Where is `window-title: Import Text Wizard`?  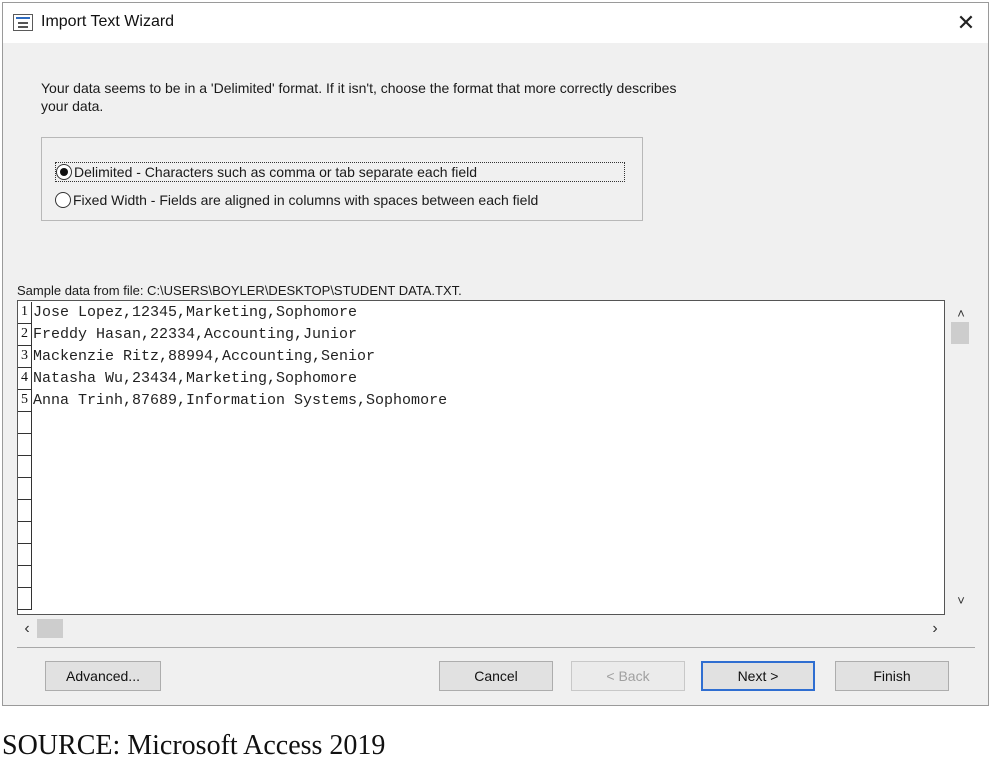 window-title: Import Text Wizard is located at coordinates (108, 21).